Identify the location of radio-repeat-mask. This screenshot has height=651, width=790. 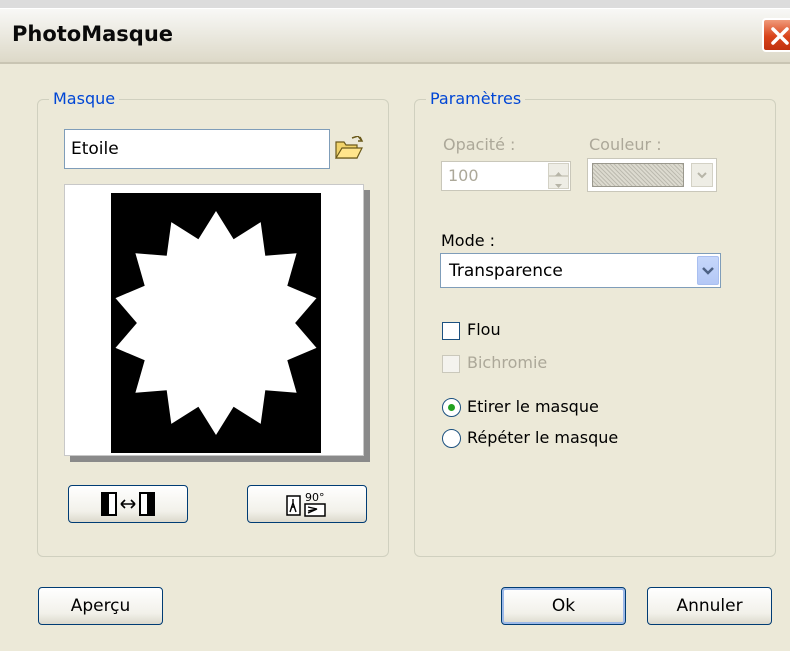
(451, 438).